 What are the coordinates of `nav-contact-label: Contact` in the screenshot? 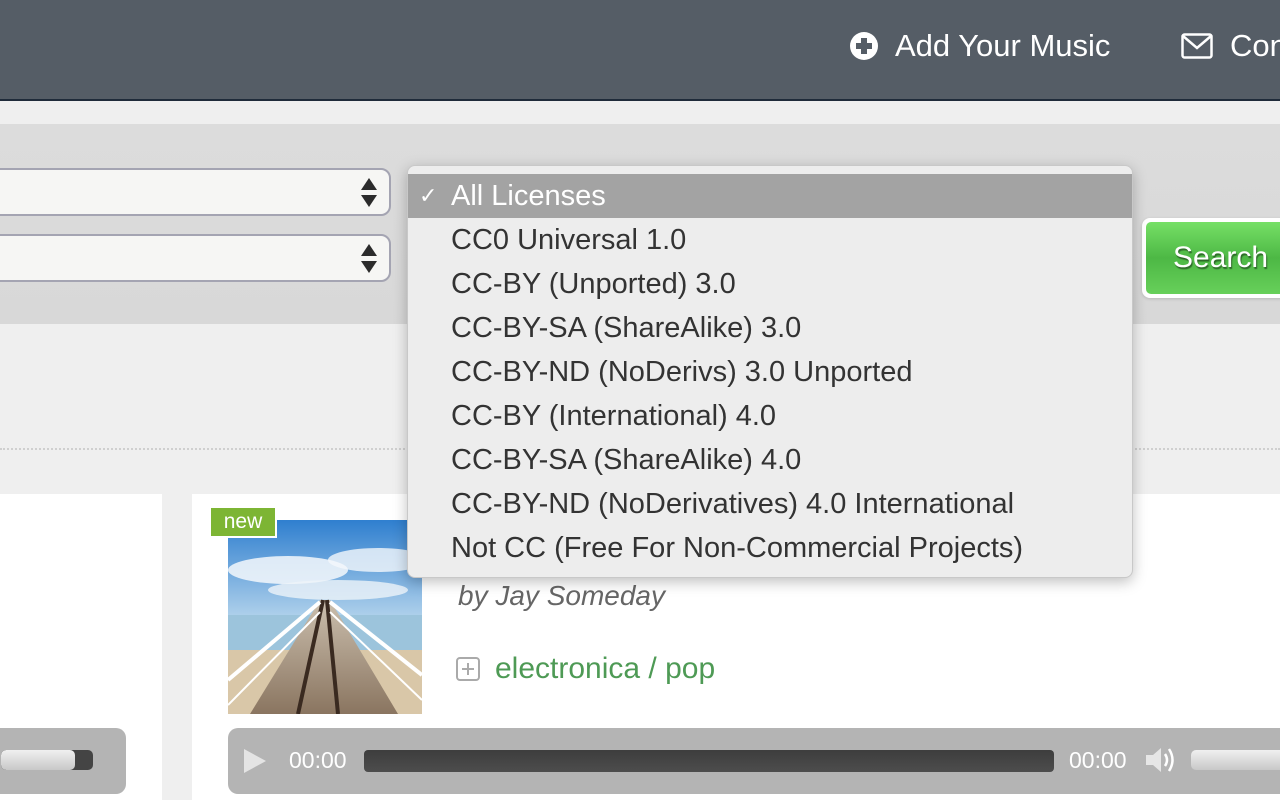 It's located at (1255, 45).